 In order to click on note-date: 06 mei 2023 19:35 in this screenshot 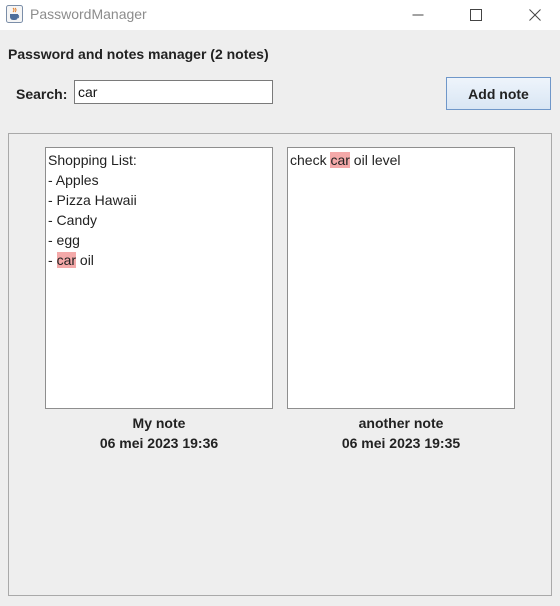, I will do `click(401, 443)`.